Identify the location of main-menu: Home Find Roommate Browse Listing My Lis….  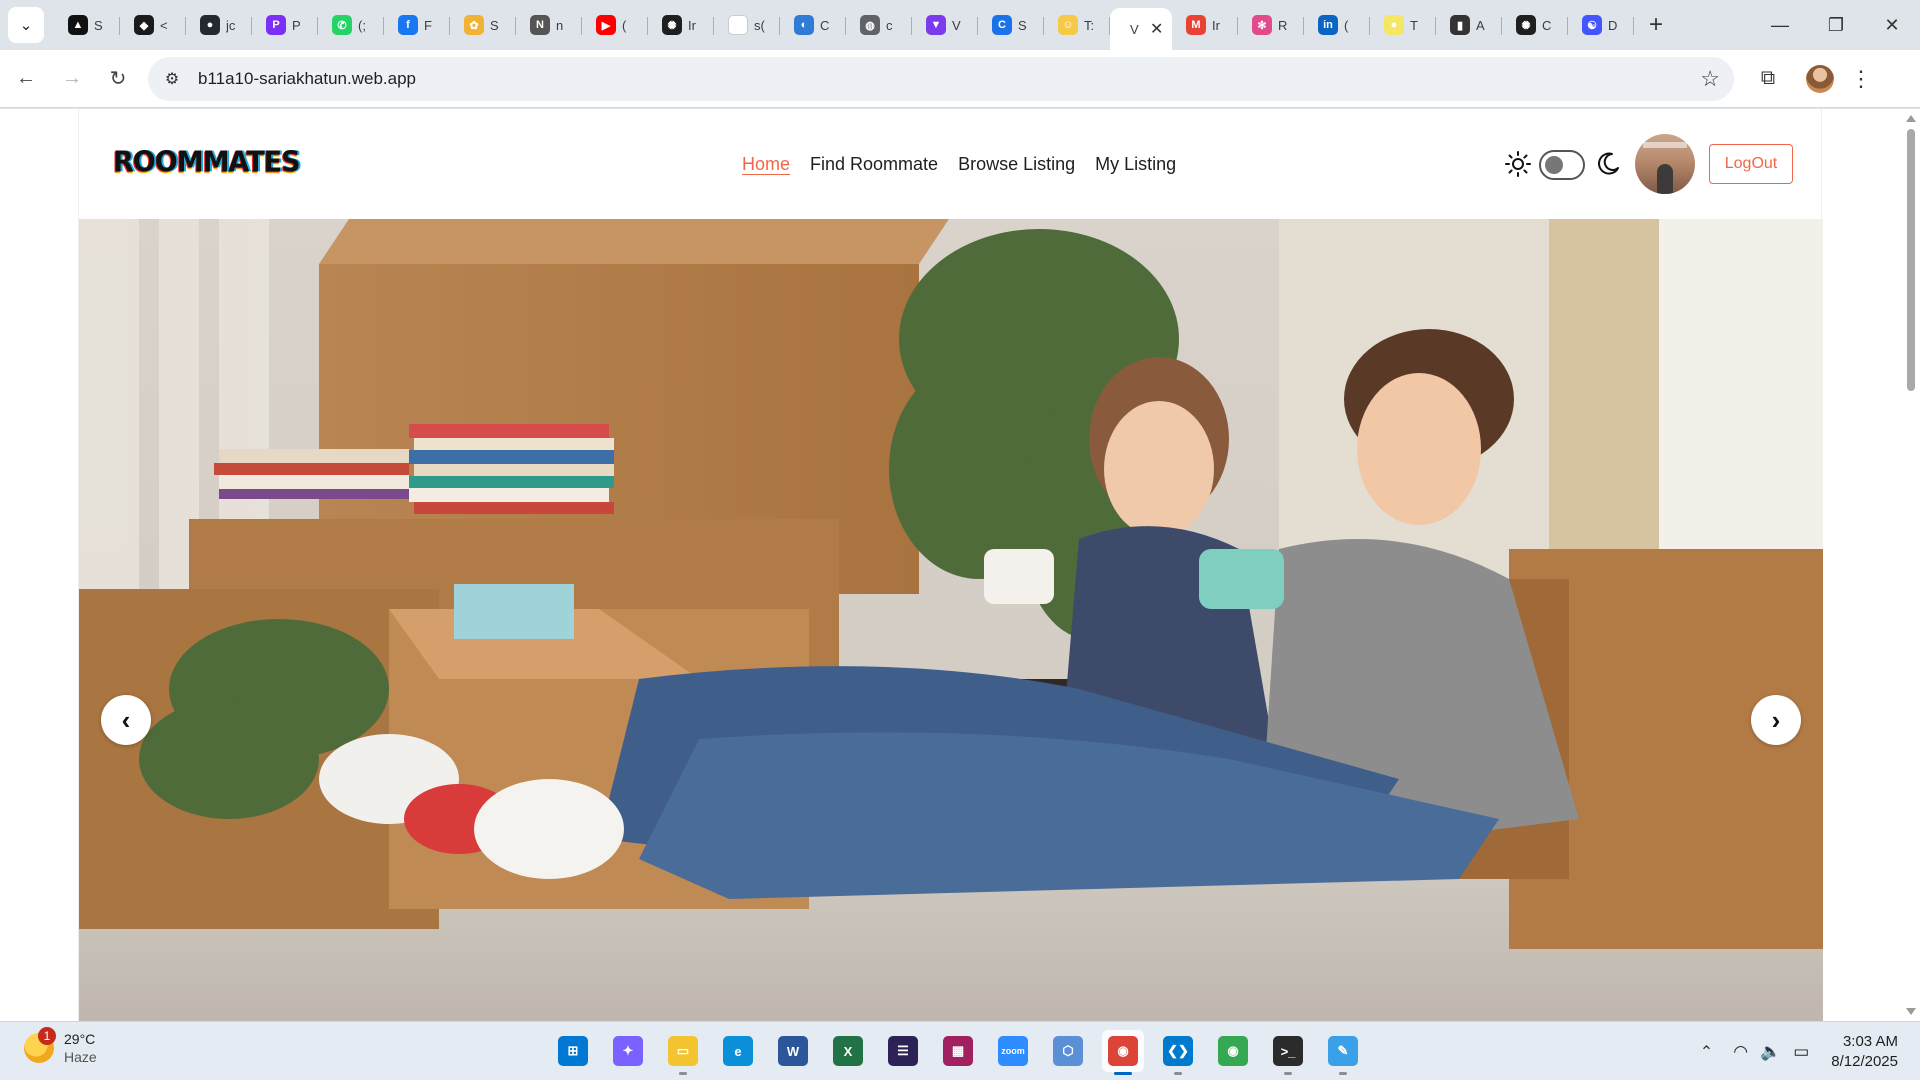
(959, 164).